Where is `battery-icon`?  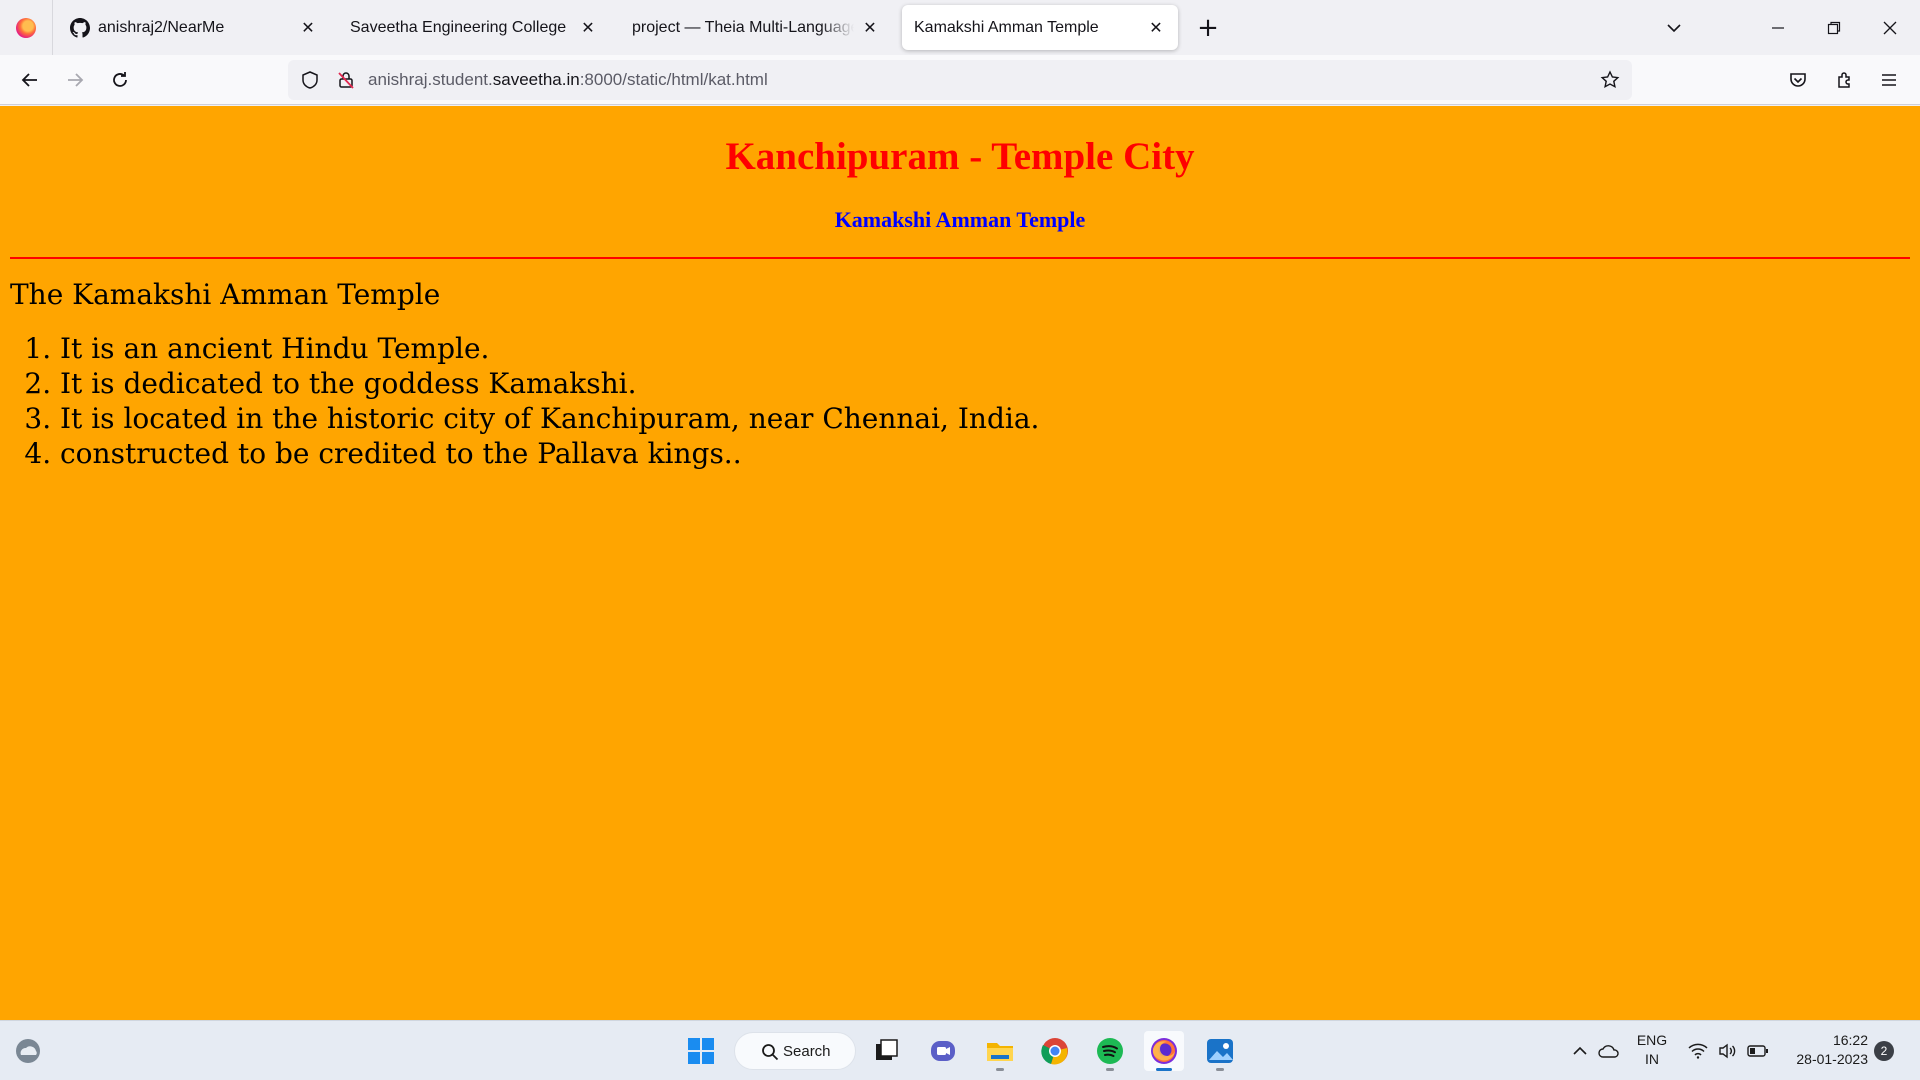
battery-icon is located at coordinates (1757, 1051).